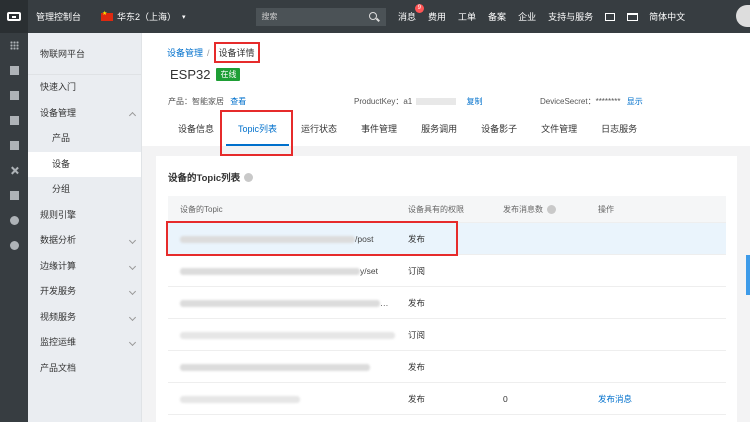 The height and width of the screenshot is (422, 750). What do you see at coordinates (14, 170) in the screenshot?
I see `rail-item-tools` at bounding box center [14, 170].